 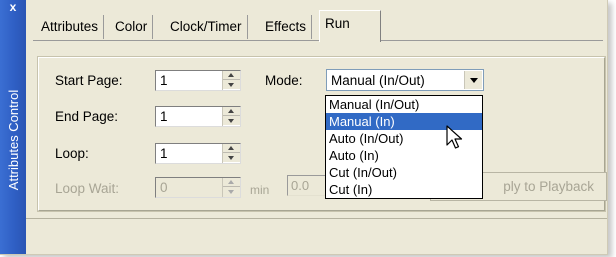 What do you see at coordinates (87, 116) in the screenshot?
I see `end-page-label: End Page:` at bounding box center [87, 116].